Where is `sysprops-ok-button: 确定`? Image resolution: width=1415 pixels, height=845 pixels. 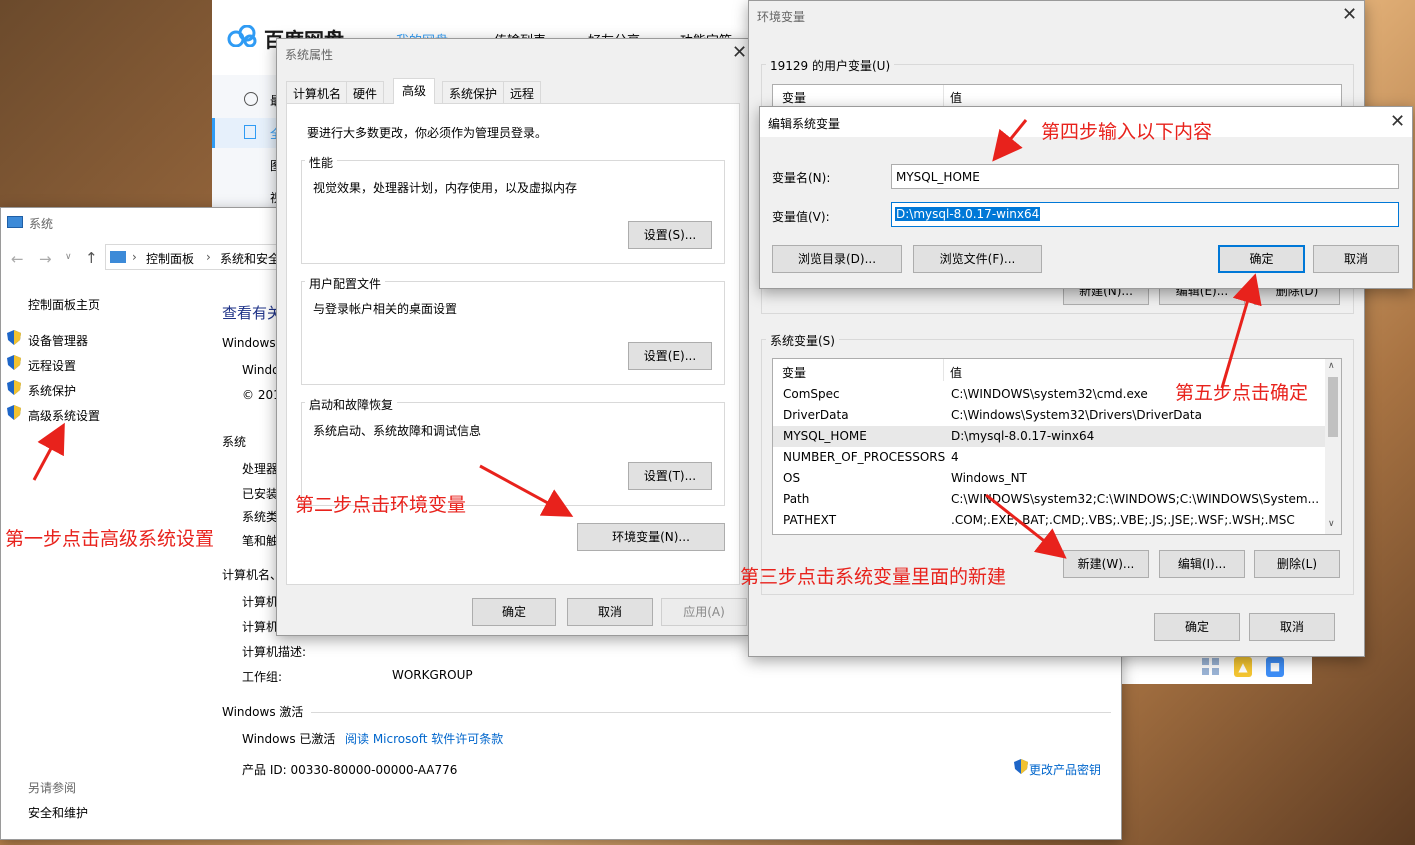
sysprops-ok-button: 确定 is located at coordinates (514, 612).